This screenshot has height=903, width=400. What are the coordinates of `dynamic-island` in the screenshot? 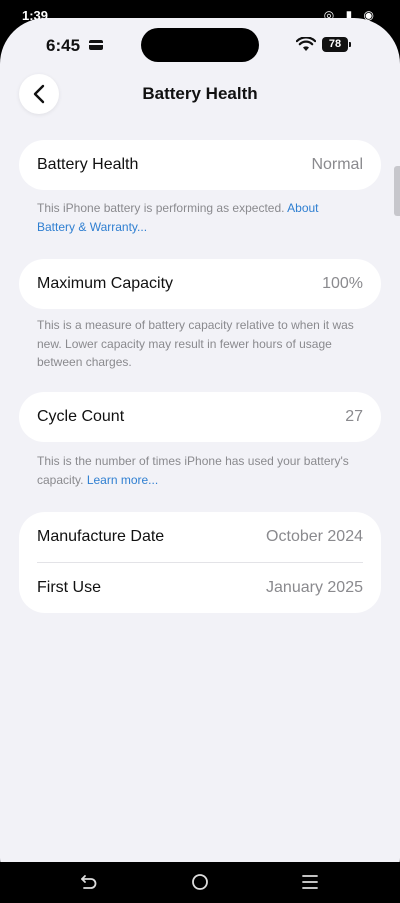 It's located at (200, 45).